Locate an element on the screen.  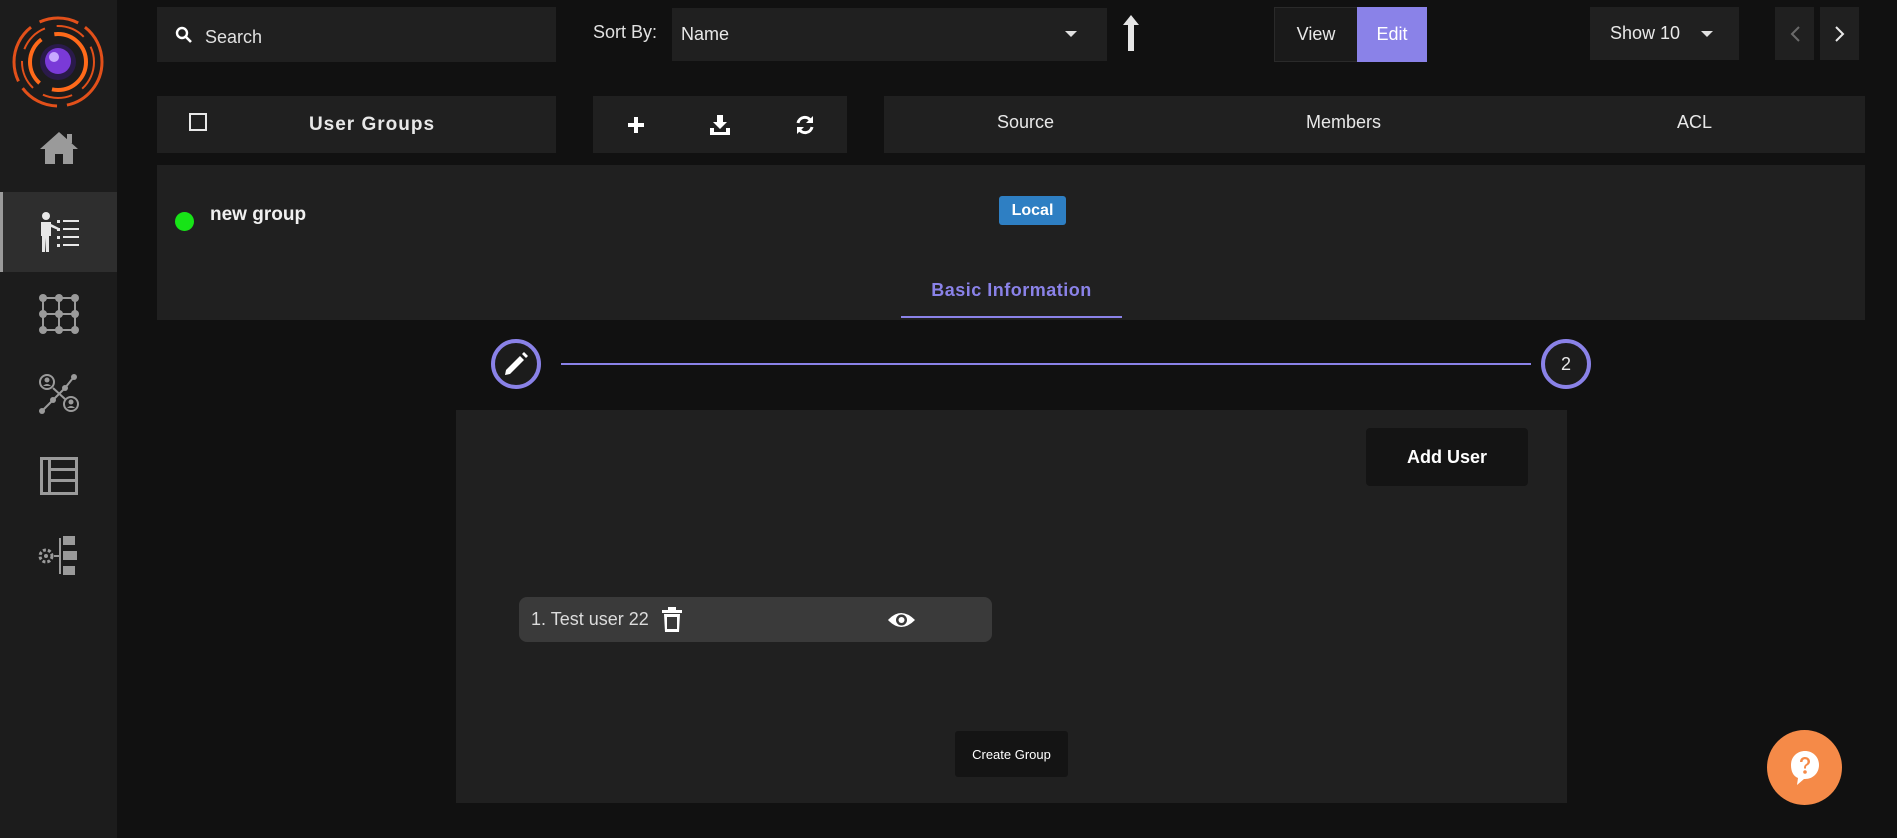
trash-icon is located at coordinates (672, 619).